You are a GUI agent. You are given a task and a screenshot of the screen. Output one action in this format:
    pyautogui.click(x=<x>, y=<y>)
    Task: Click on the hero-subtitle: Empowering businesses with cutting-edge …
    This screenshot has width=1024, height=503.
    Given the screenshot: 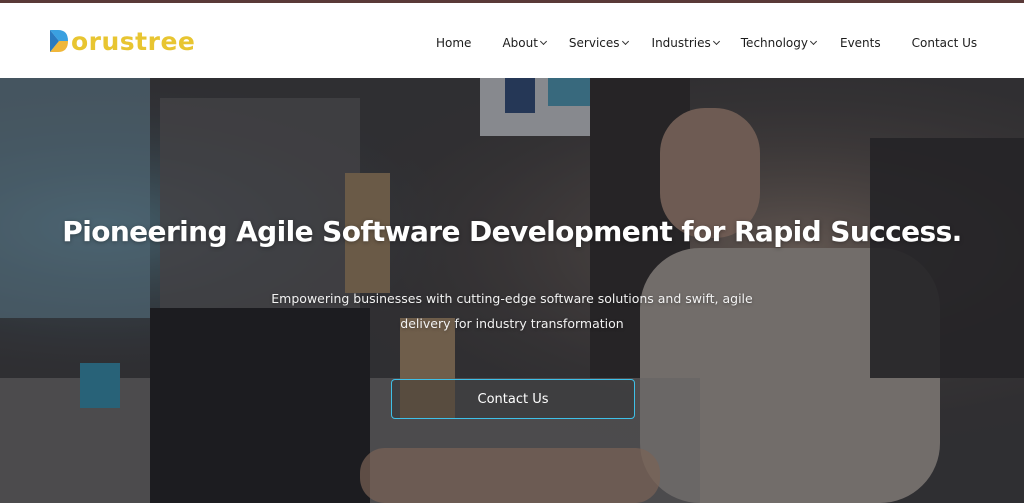 What is the action you would take?
    pyautogui.click(x=512, y=311)
    